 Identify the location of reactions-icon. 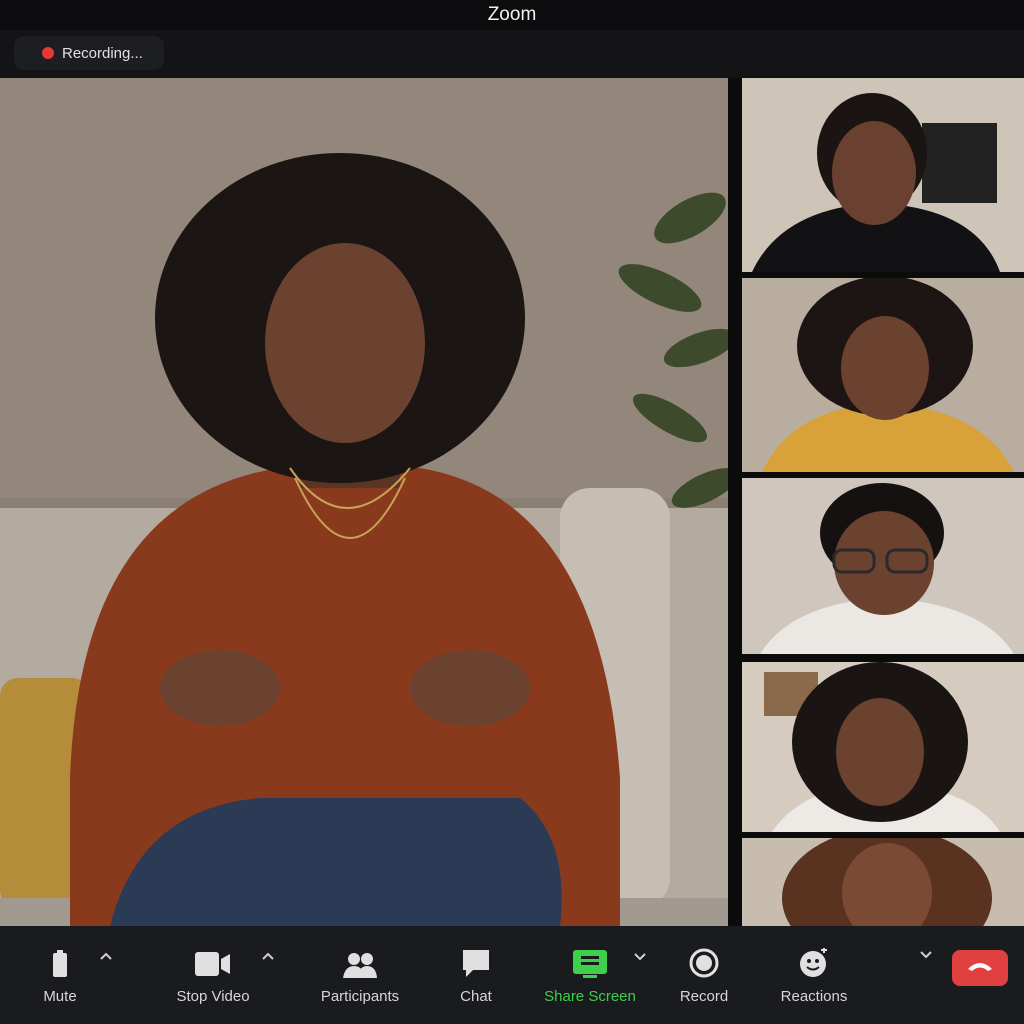
(814, 961).